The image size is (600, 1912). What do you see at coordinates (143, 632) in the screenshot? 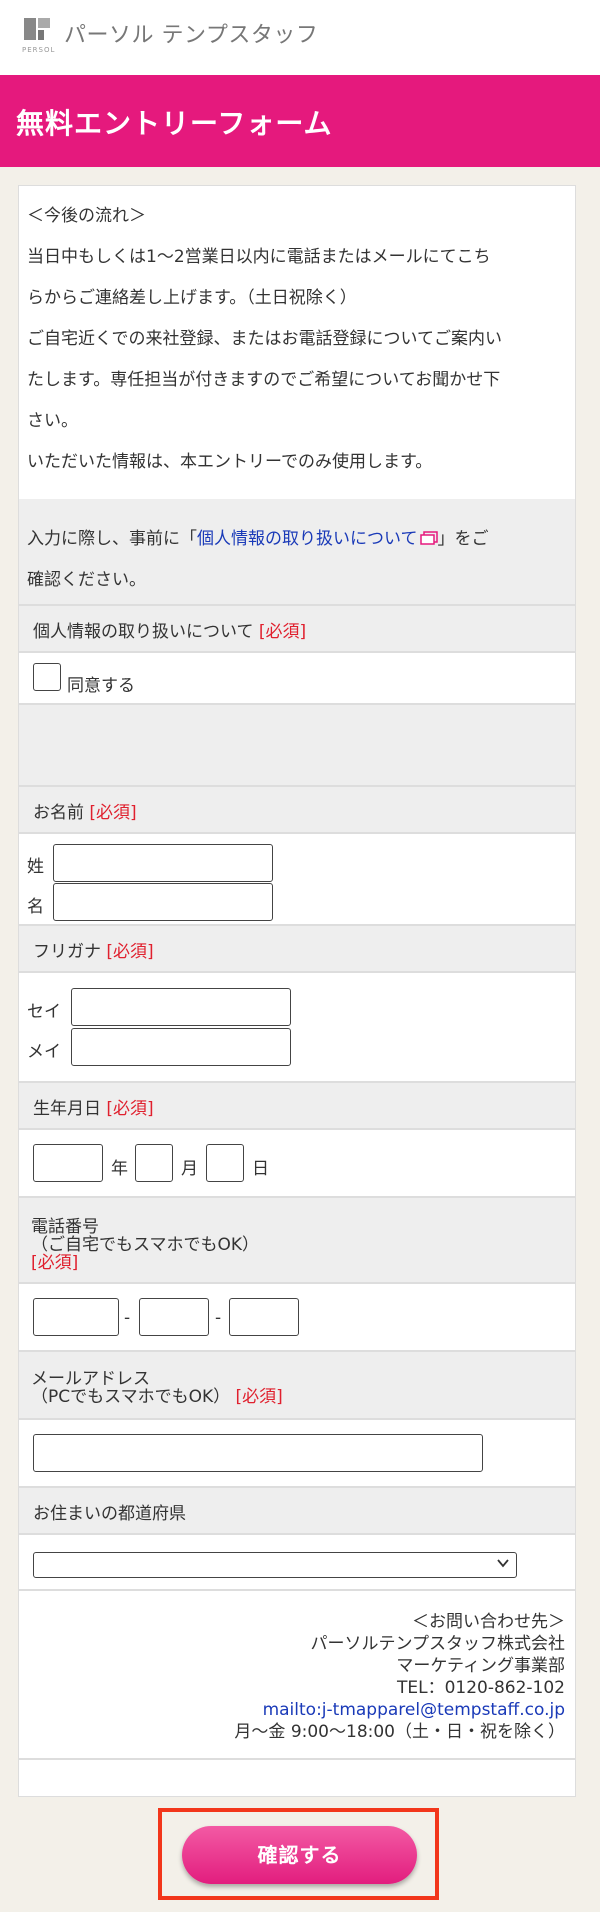
I see `privacy-label: 個人情報の取り扱いについて` at bounding box center [143, 632].